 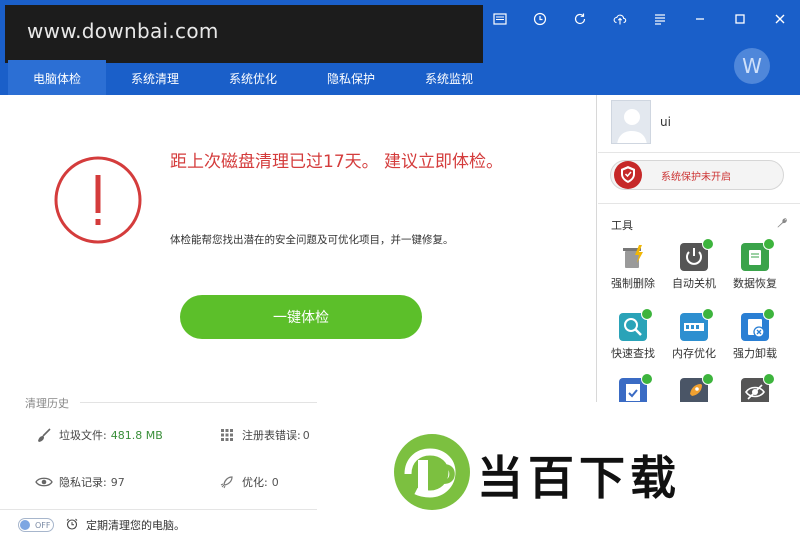 I want to click on schedule-toggle: OFF, so click(x=36, y=525).